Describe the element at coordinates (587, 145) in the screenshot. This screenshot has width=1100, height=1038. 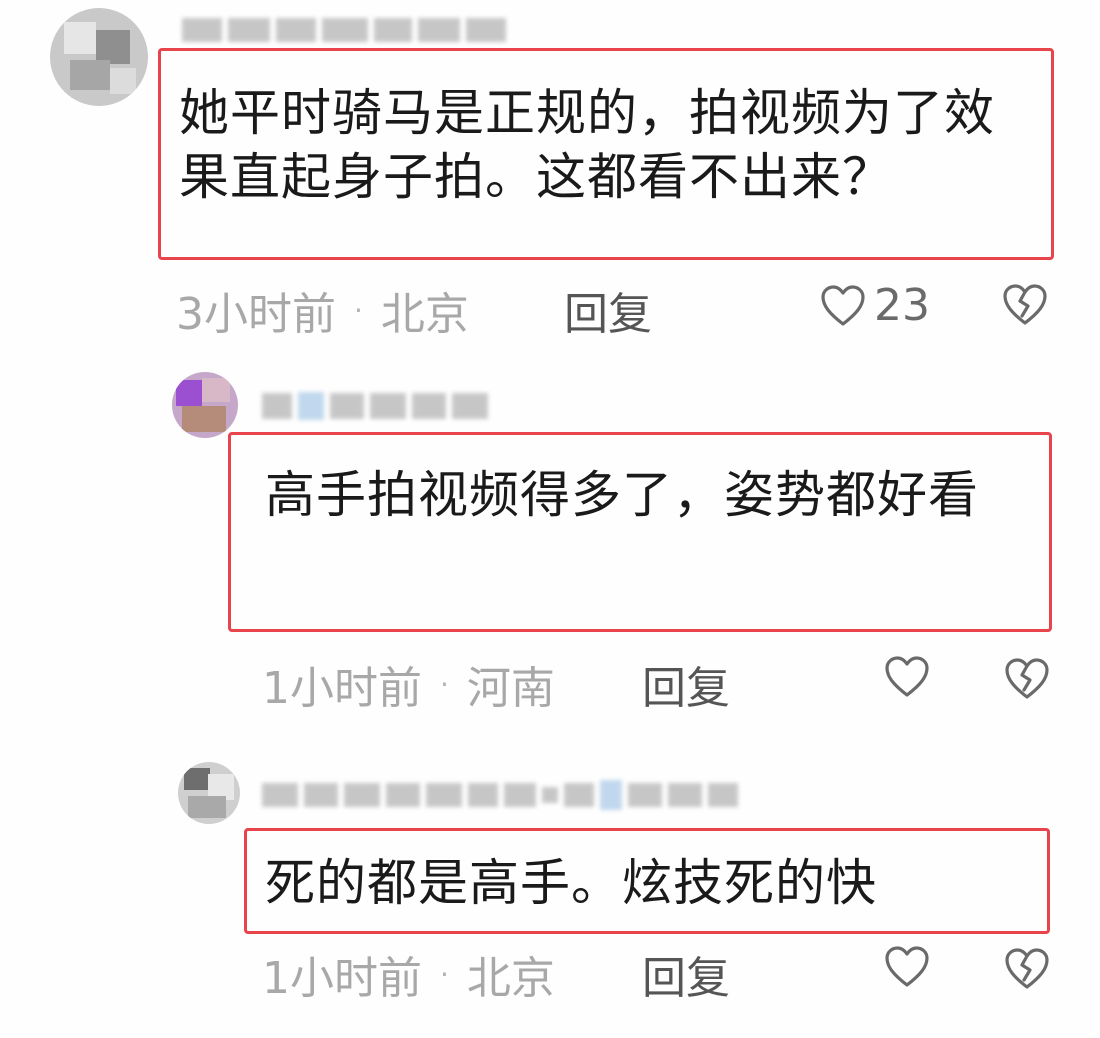
I see `comment-text: 她平时骑马是正规的，拍视频为了效果直起身子拍。这都看不出来？` at that location.